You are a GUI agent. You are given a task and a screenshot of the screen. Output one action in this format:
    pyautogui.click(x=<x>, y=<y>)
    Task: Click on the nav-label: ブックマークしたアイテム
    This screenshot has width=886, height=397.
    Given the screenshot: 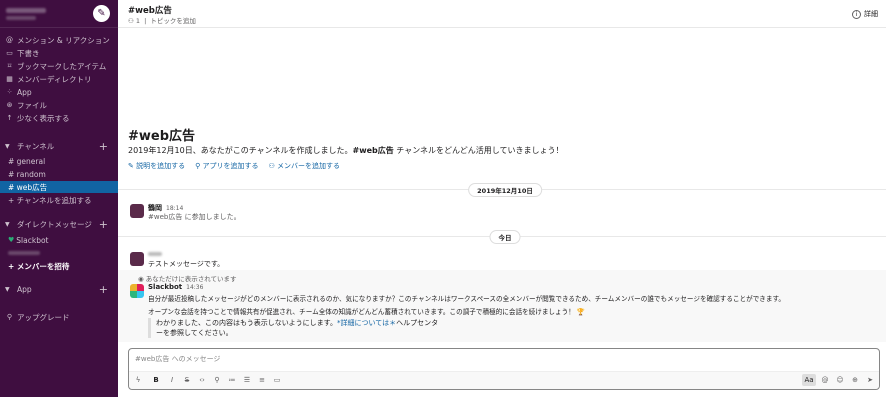 What is the action you would take?
    pyautogui.click(x=62, y=66)
    